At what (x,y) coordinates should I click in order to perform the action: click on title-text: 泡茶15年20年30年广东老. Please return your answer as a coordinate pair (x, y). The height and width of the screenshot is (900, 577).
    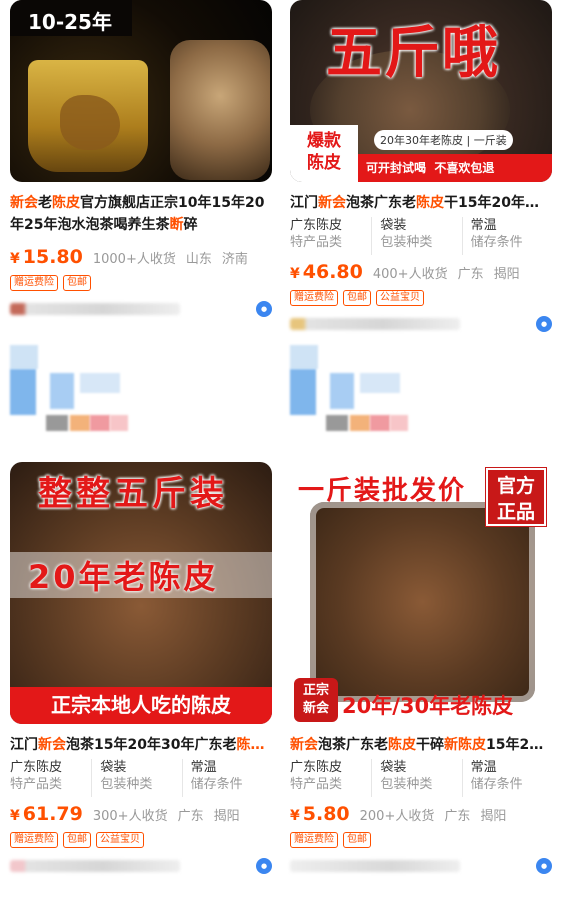
    Looking at the image, I should click on (151, 745).